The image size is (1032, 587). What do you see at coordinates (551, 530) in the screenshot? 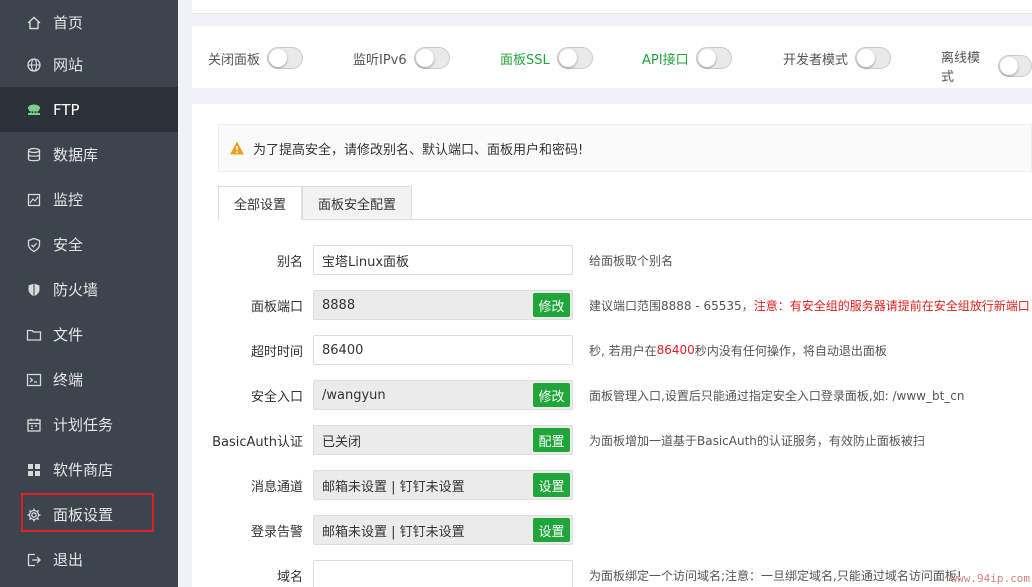
I see `login-alert-set-button: 设置` at bounding box center [551, 530].